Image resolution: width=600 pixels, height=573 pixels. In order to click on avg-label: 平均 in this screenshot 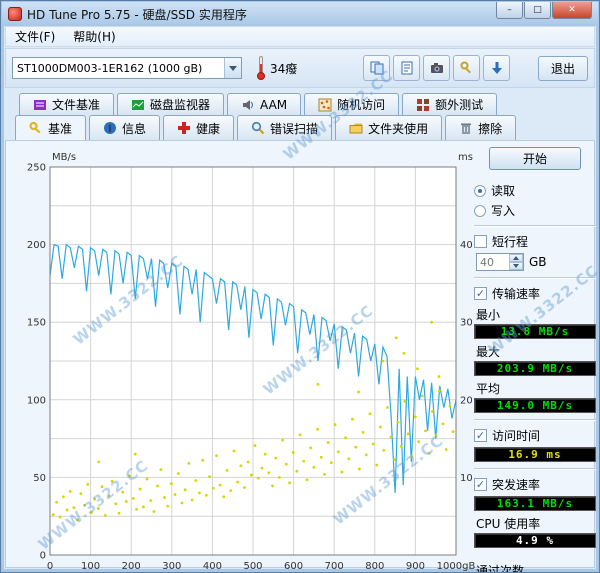, I will do `click(488, 389)`.